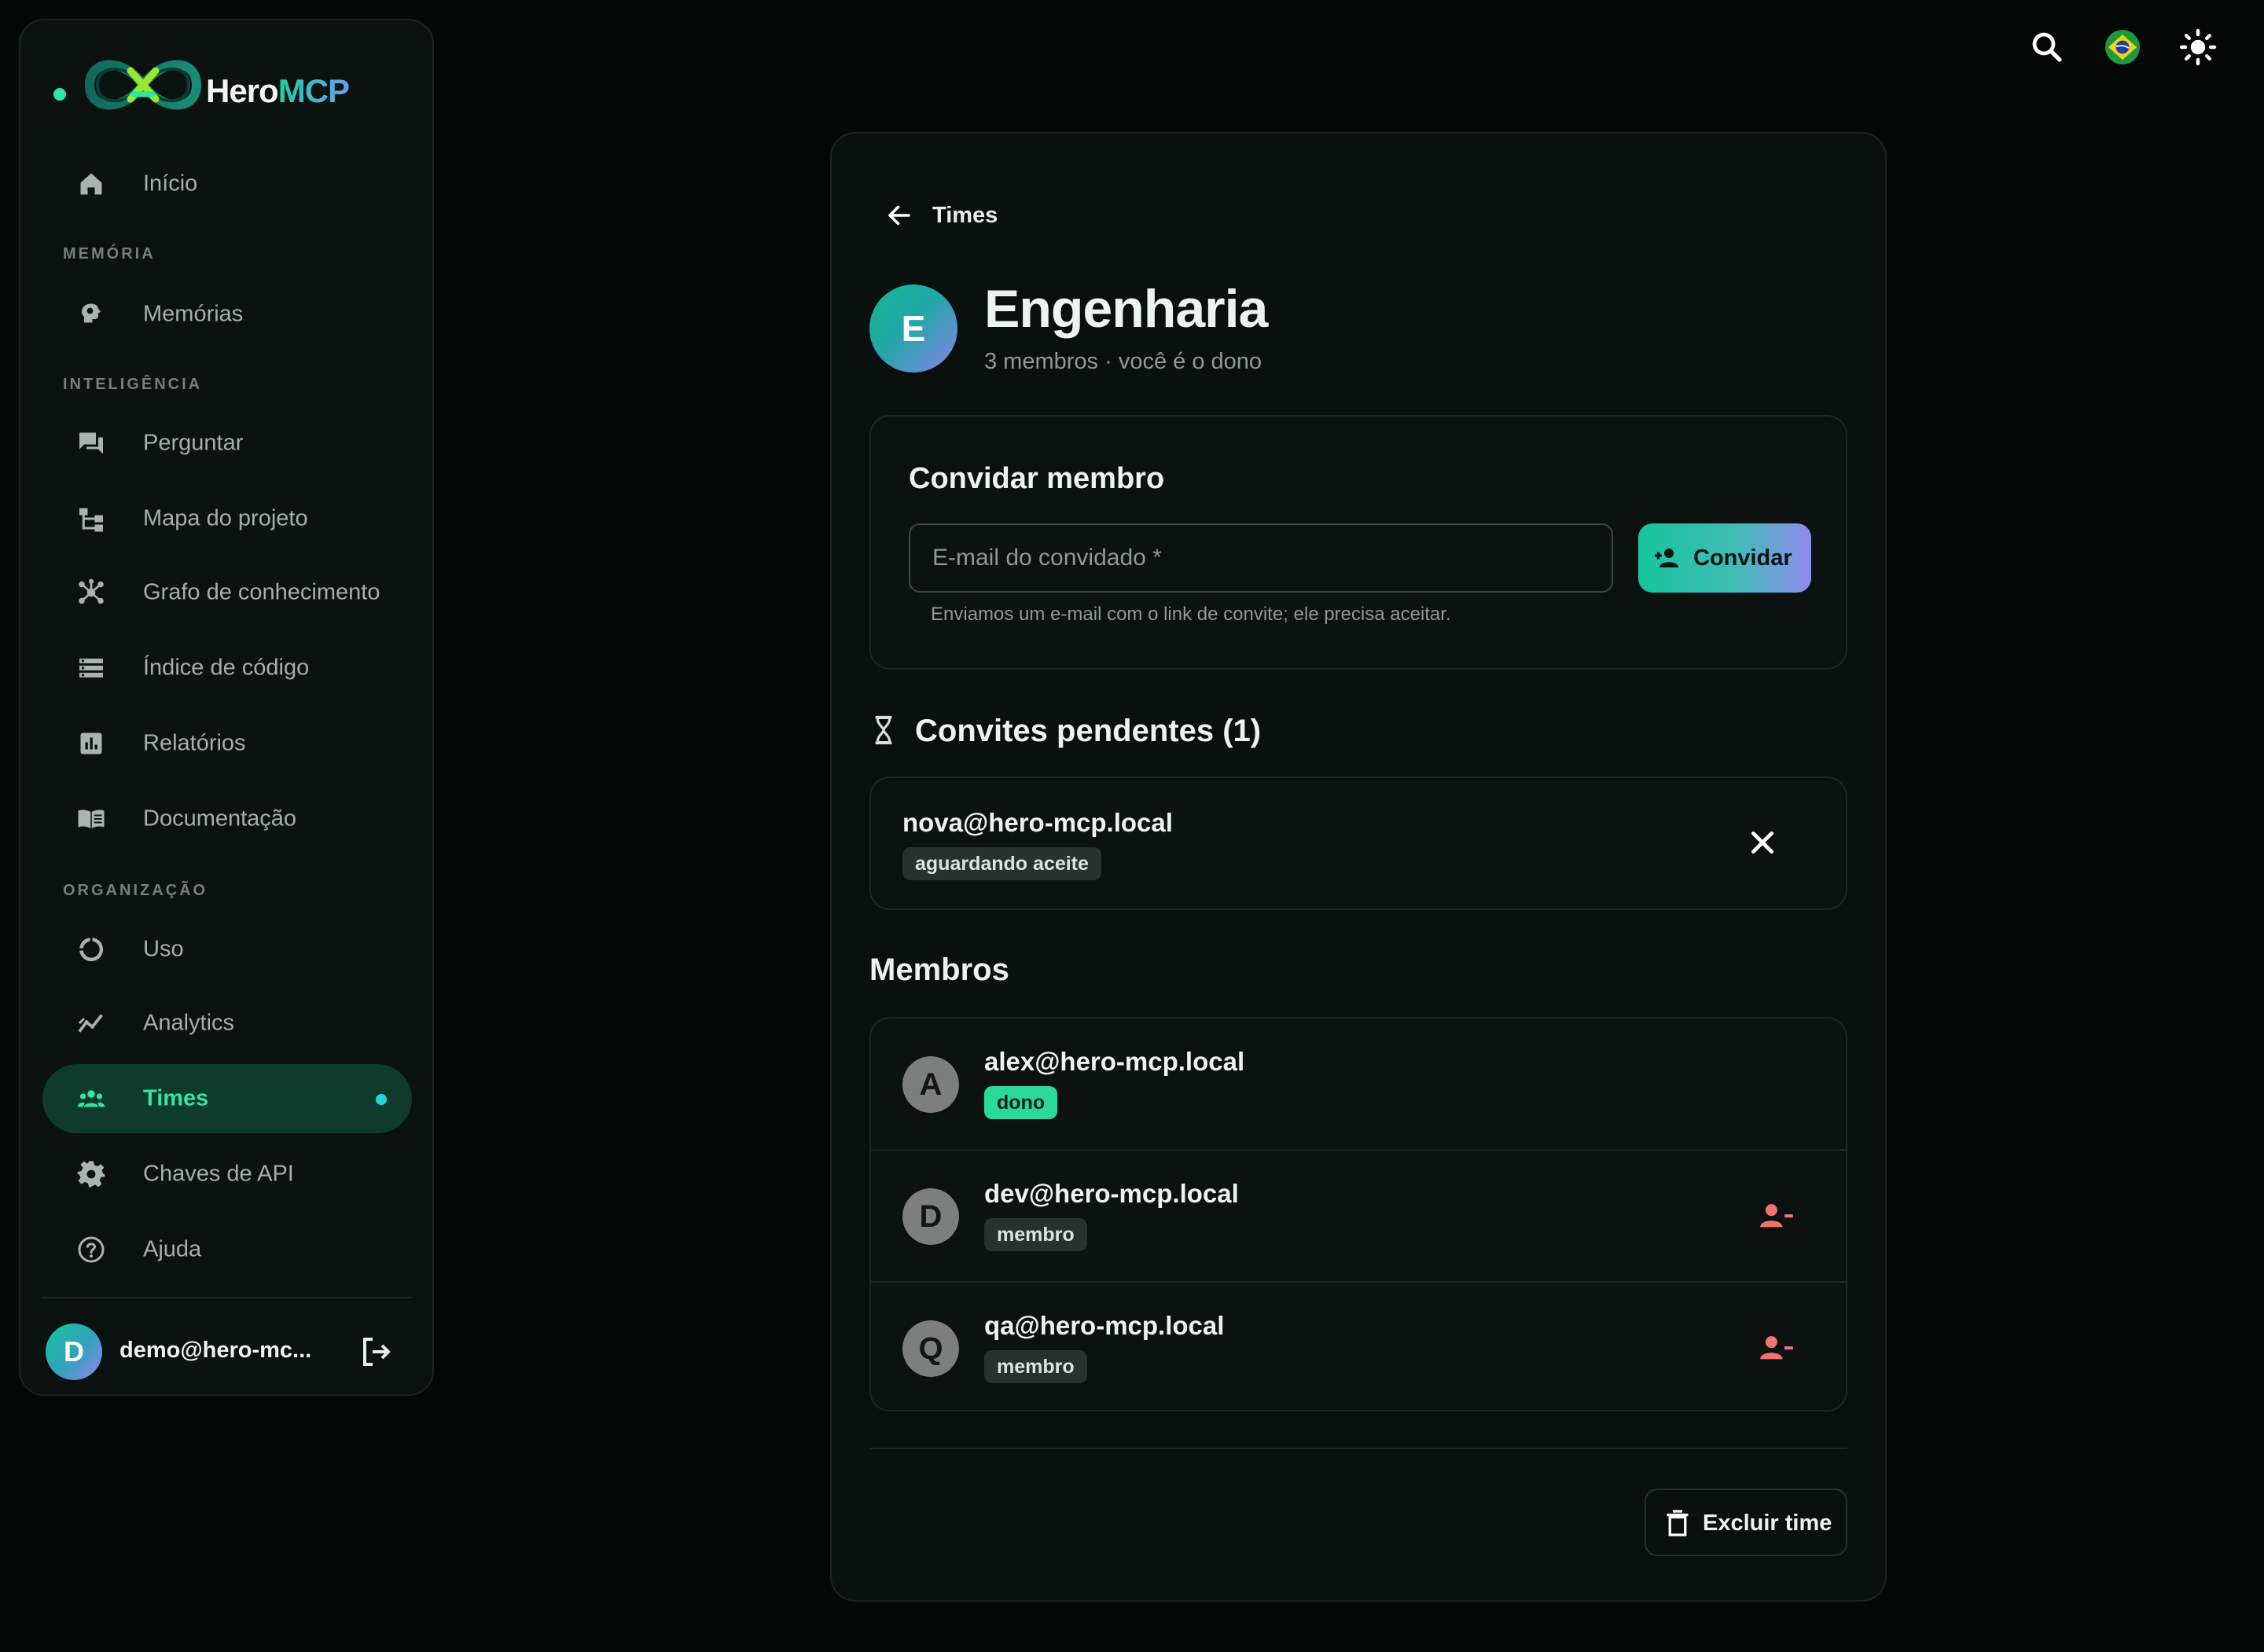 This screenshot has height=1652, width=2264. Describe the element at coordinates (194, 743) in the screenshot. I see `sidebar-item-label: Relatórios` at that location.